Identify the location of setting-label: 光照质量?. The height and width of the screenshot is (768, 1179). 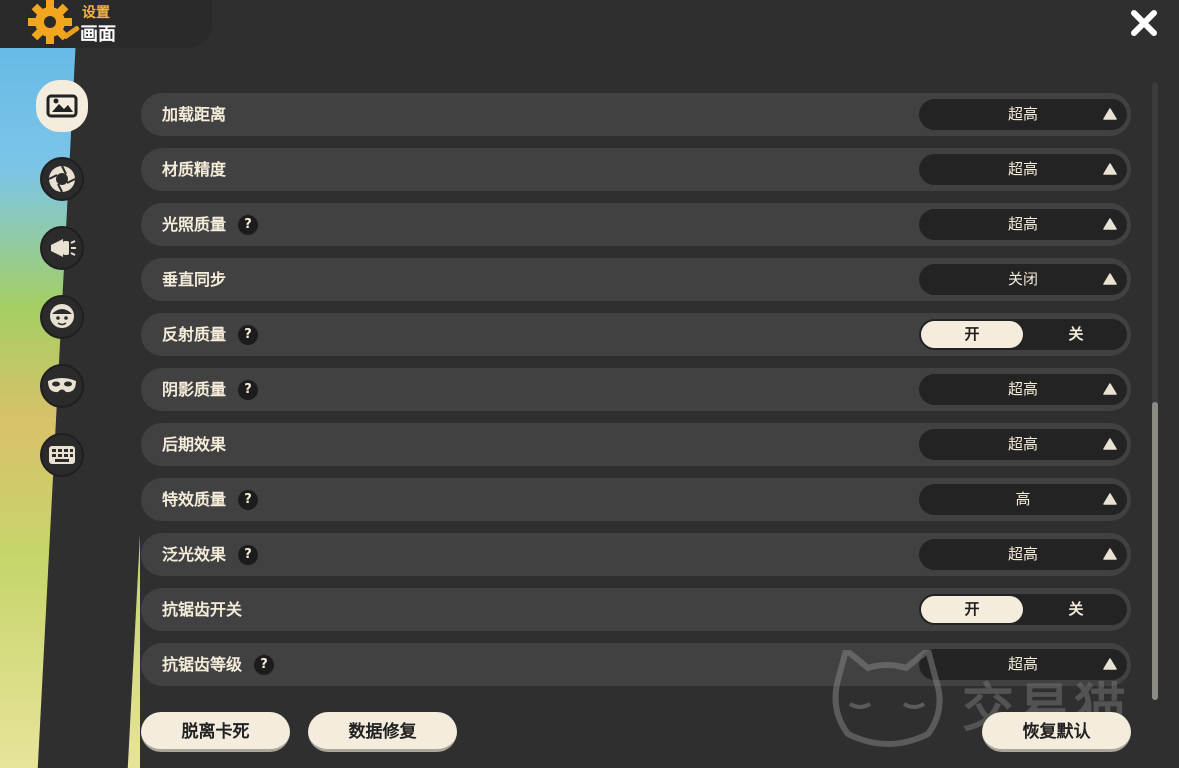
(210, 224).